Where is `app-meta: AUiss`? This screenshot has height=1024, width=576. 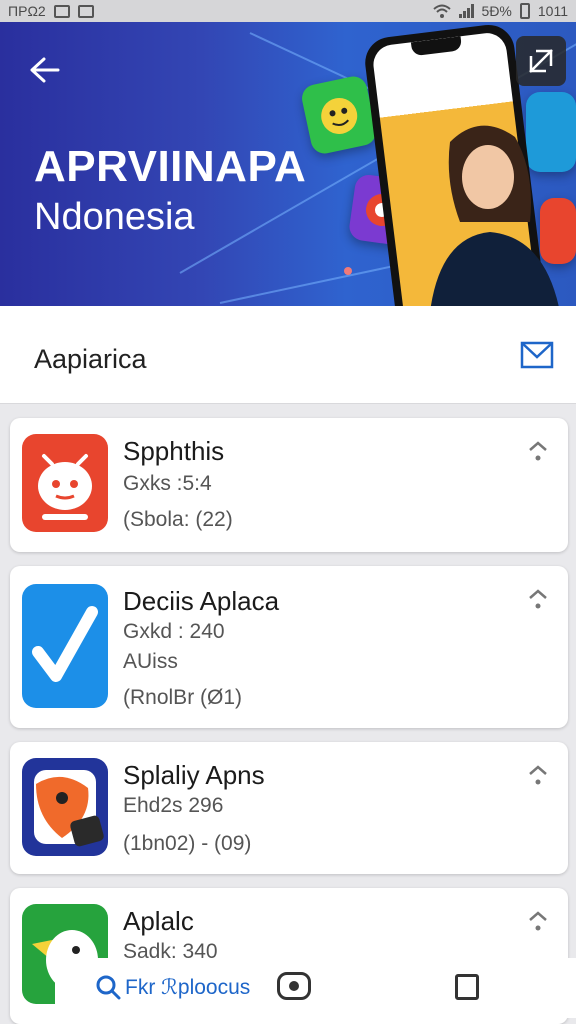 app-meta: AUiss is located at coordinates (150, 661).